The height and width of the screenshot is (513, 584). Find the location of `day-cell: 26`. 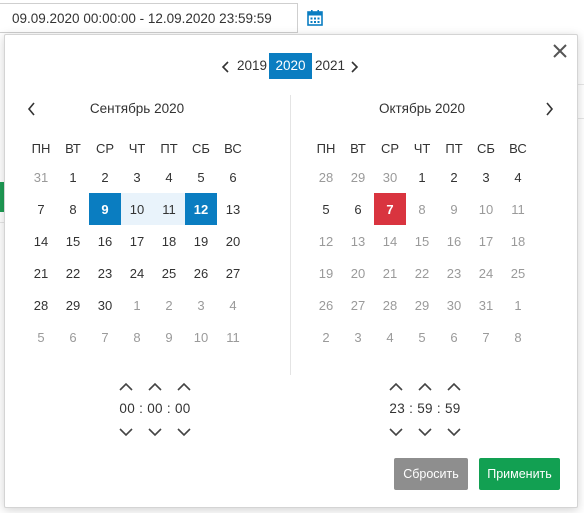

day-cell: 26 is located at coordinates (201, 273).